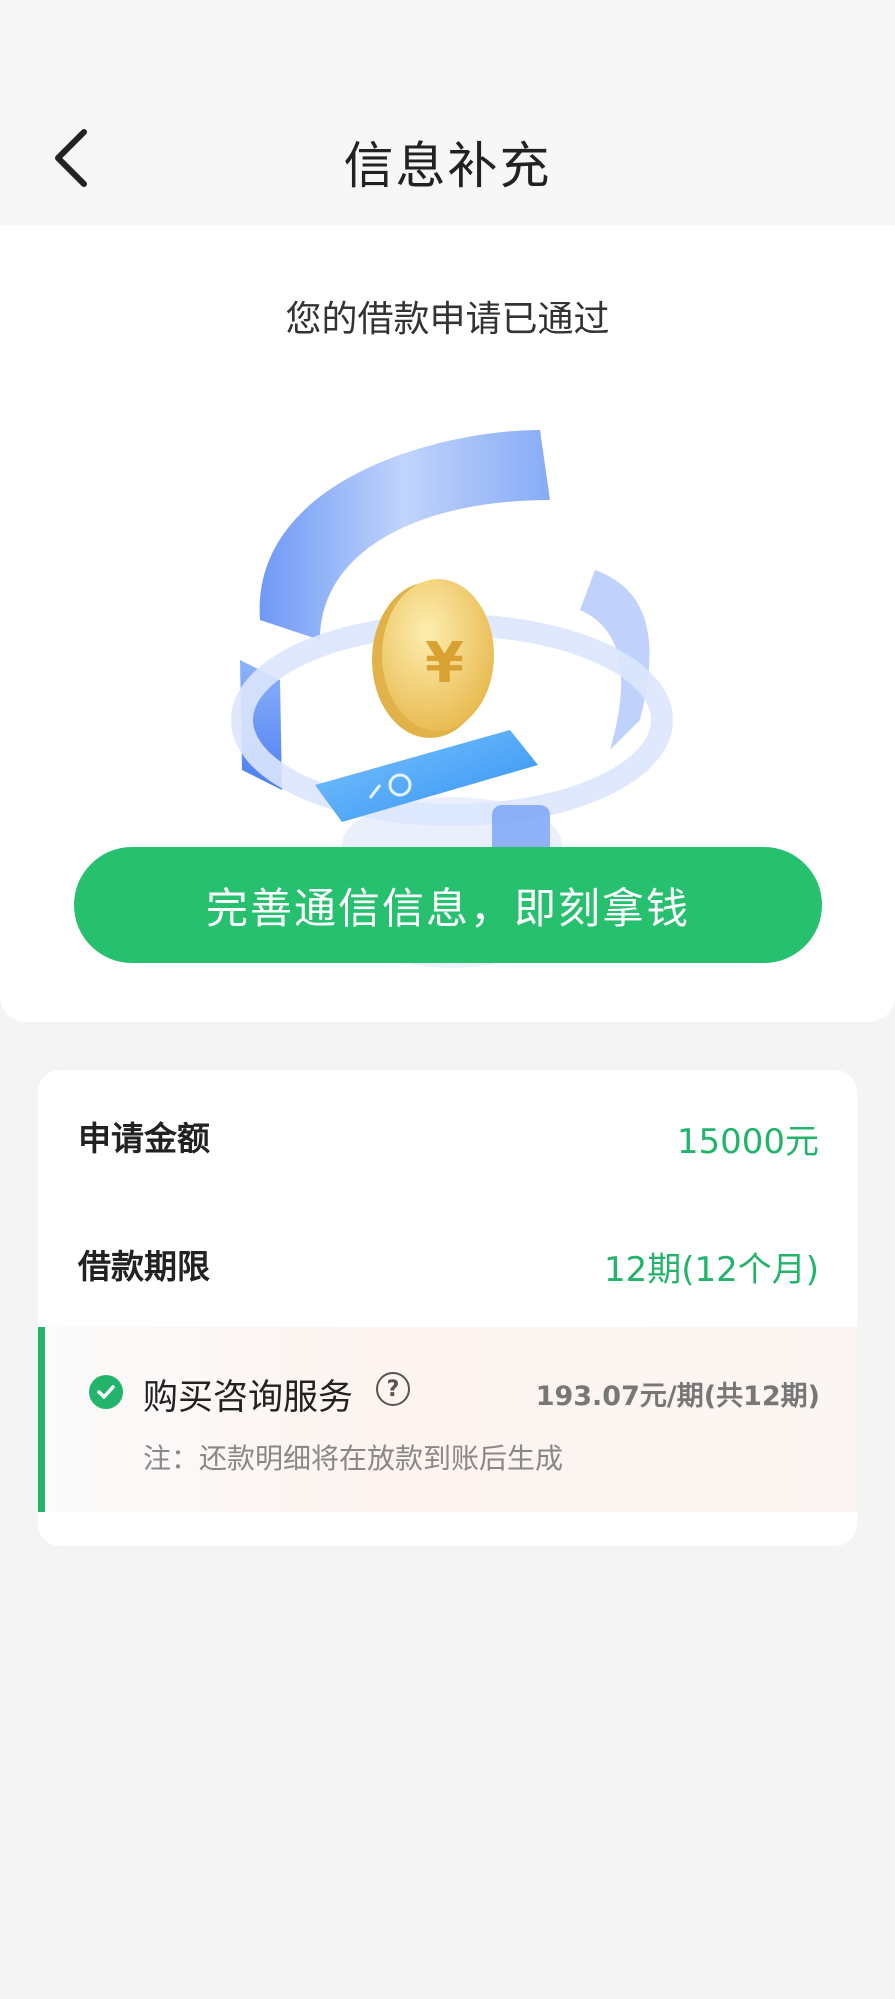 The image size is (895, 1999). Describe the element at coordinates (677, 1396) in the screenshot. I see `service-price: 193.07元/期(共12期)` at that location.